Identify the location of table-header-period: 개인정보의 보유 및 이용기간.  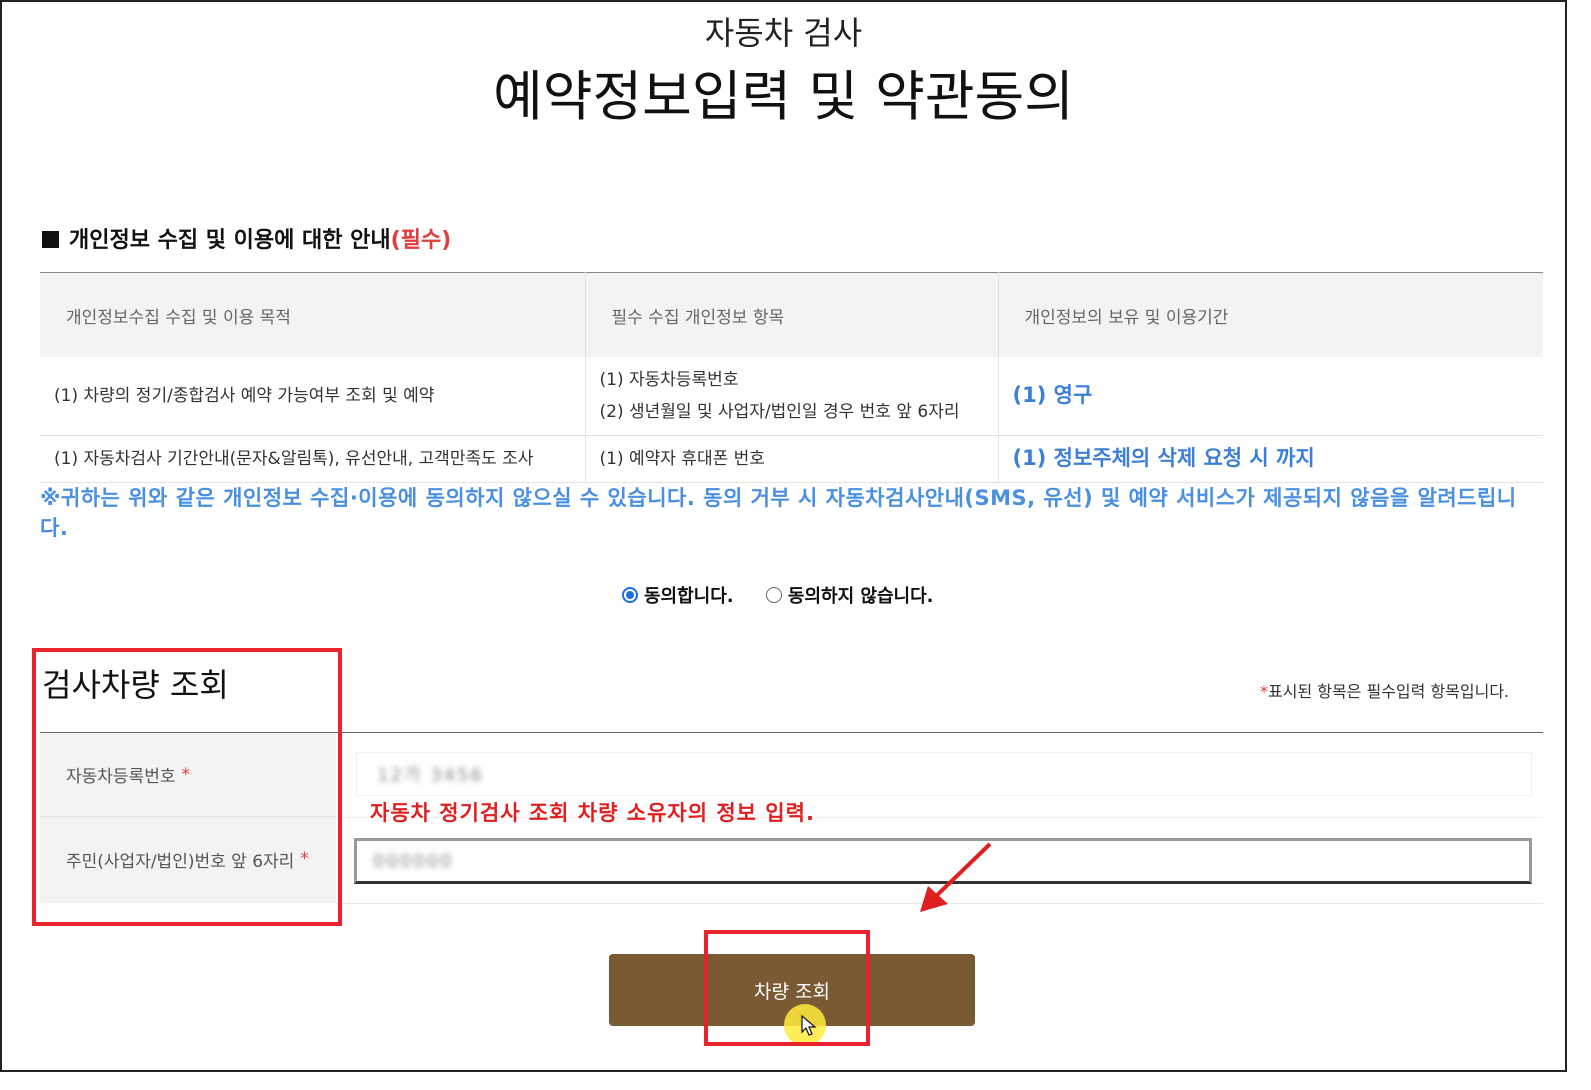
(1270, 314).